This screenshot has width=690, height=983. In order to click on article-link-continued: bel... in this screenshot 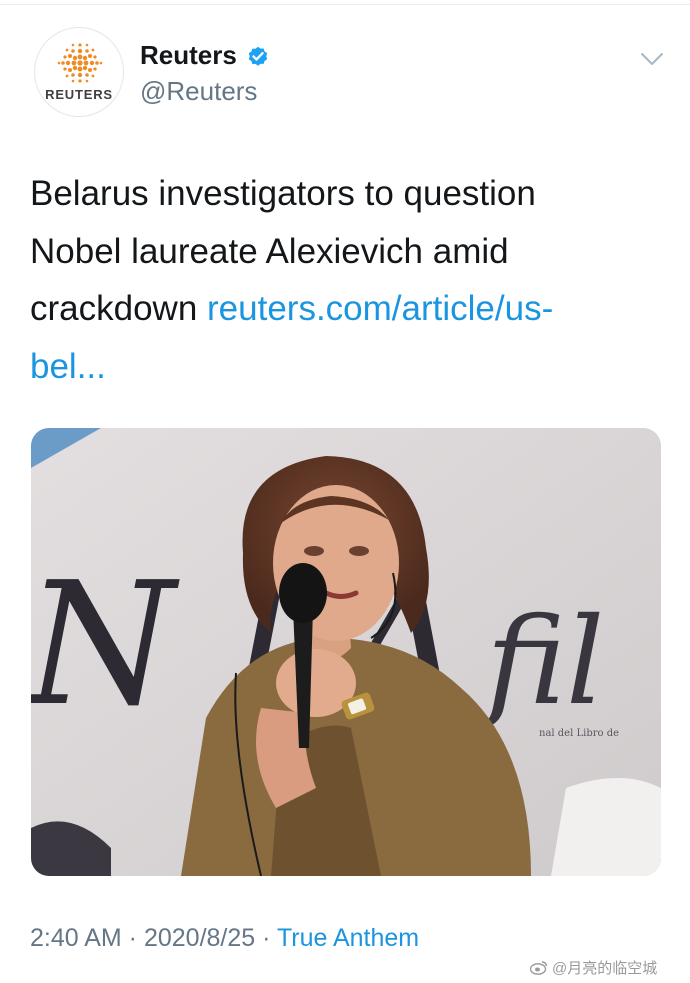, I will do `click(340, 367)`.